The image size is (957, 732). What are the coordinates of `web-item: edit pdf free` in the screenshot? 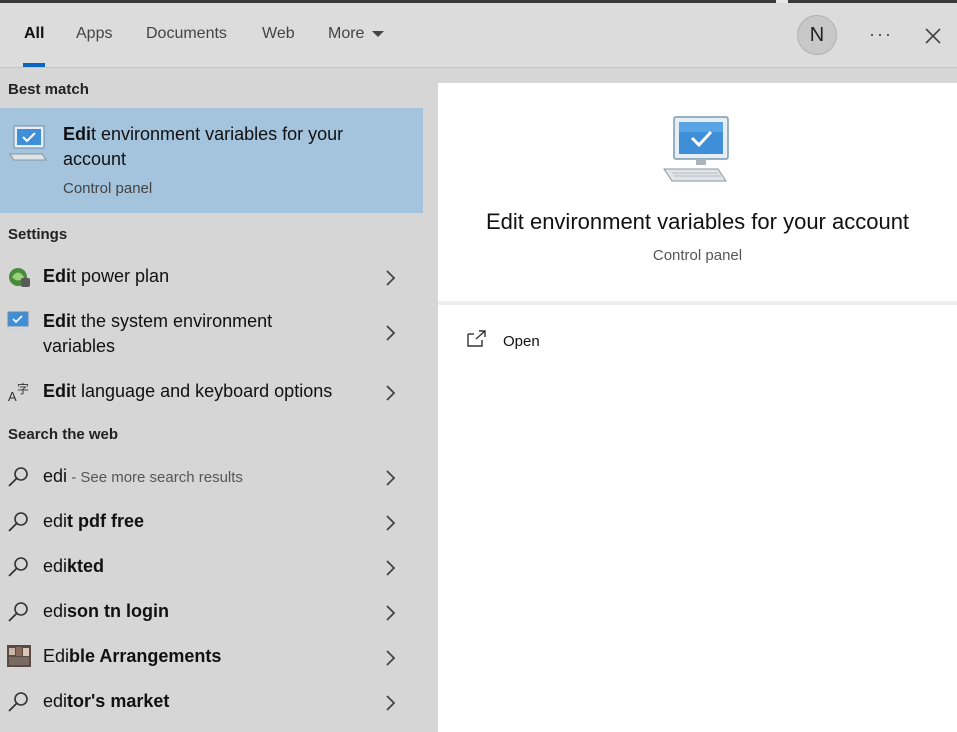 It's located at (211, 521).